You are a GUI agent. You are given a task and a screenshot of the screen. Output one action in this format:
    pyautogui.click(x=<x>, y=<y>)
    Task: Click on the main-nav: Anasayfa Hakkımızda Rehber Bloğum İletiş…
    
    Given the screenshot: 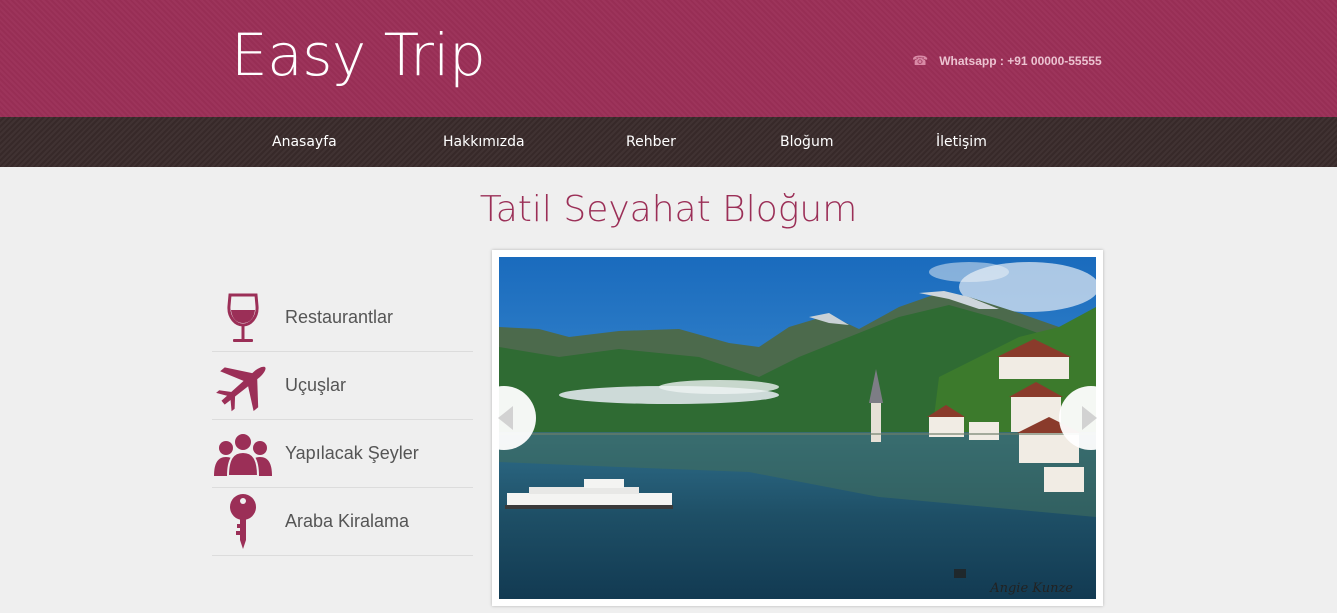 What is the action you would take?
    pyautogui.click(x=668, y=142)
    